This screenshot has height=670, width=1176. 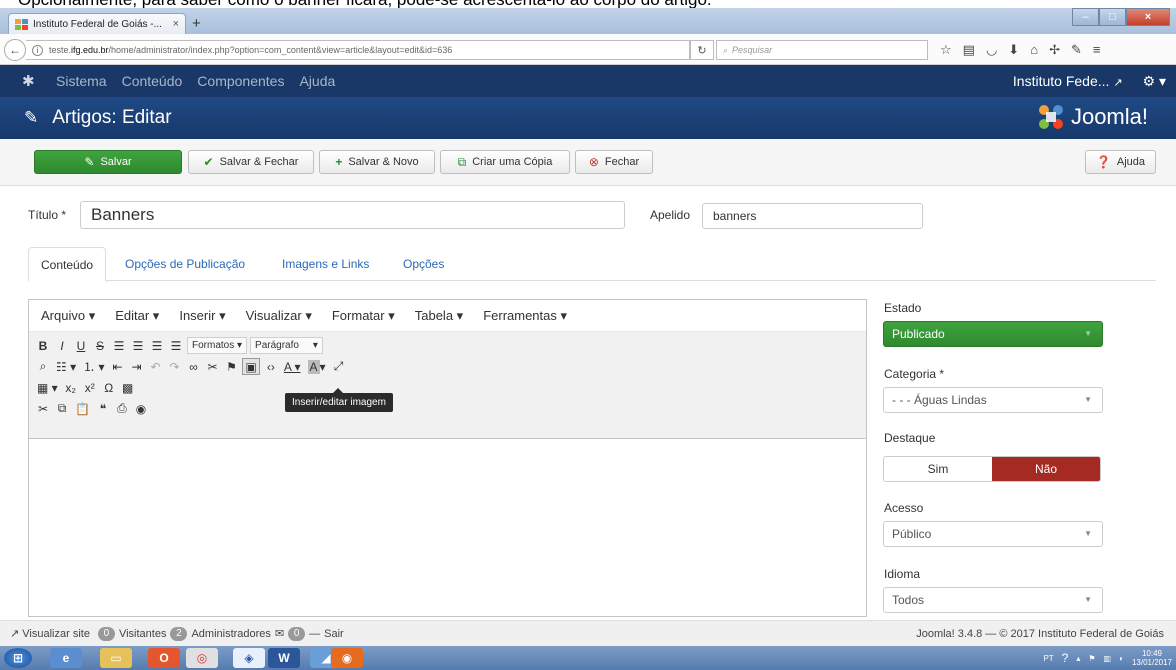 I want to click on language-select: Todos ▼, so click(x=993, y=600).